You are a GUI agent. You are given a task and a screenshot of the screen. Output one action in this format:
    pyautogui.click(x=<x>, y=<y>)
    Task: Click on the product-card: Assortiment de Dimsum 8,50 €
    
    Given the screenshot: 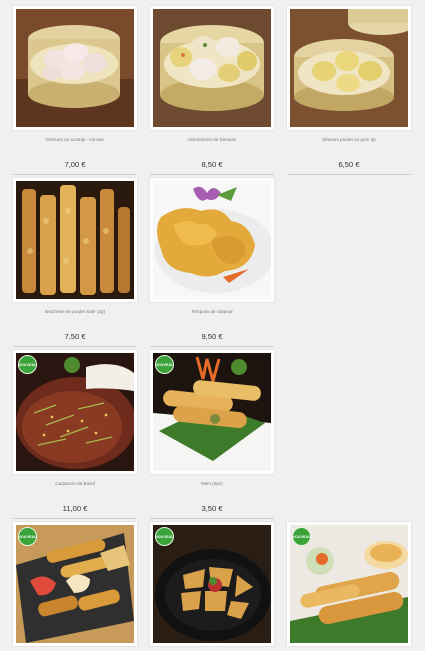 What is the action you would take?
    pyautogui.click(x=212, y=90)
    